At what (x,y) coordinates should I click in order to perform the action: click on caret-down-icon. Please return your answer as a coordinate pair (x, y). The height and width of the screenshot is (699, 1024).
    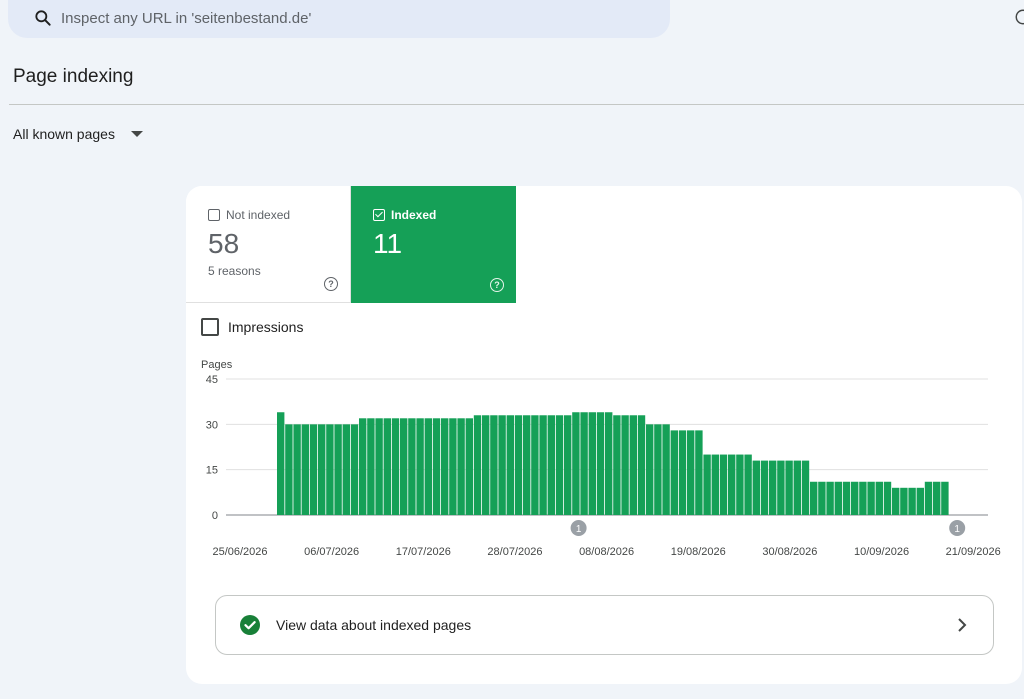
    Looking at the image, I should click on (136, 134).